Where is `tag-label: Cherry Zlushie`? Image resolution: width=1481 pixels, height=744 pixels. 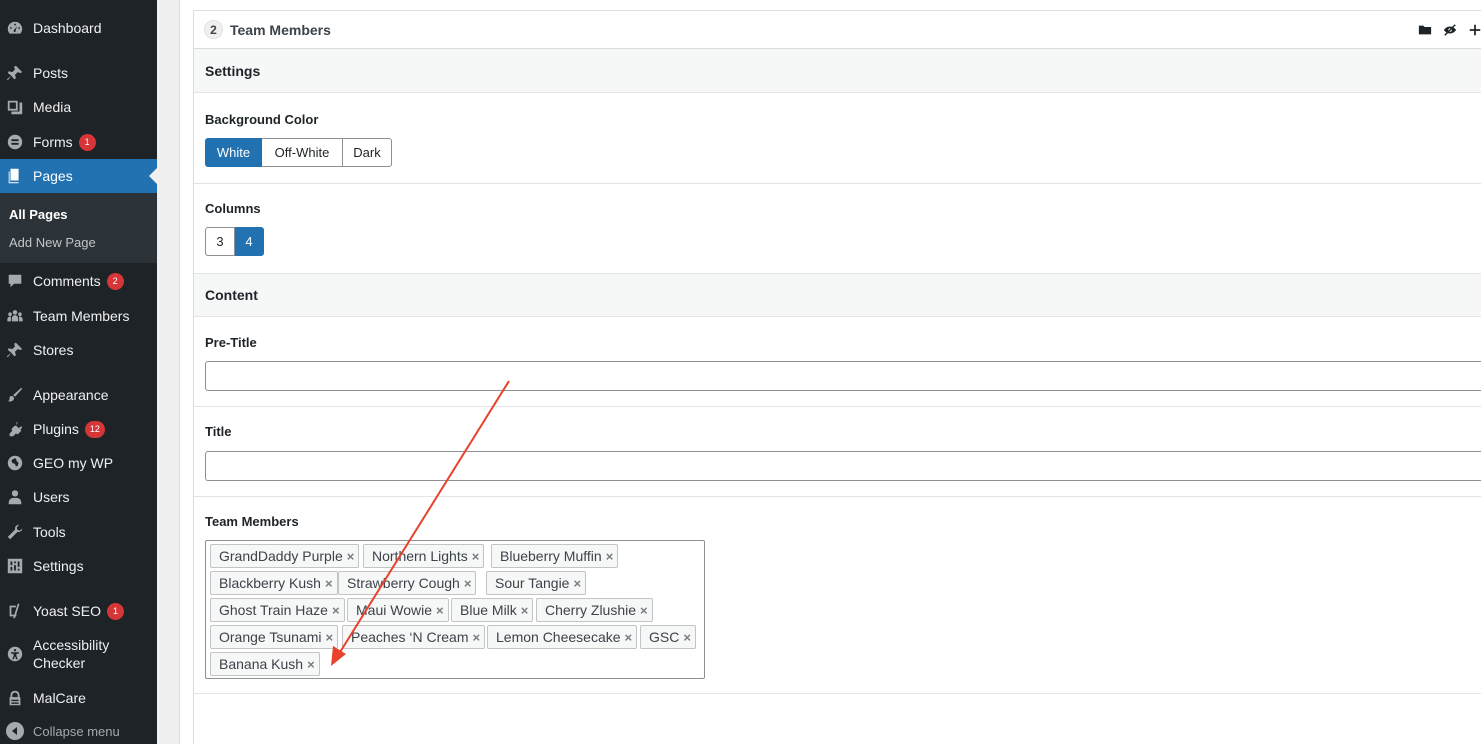
tag-label: Cherry Zlushie is located at coordinates (591, 610).